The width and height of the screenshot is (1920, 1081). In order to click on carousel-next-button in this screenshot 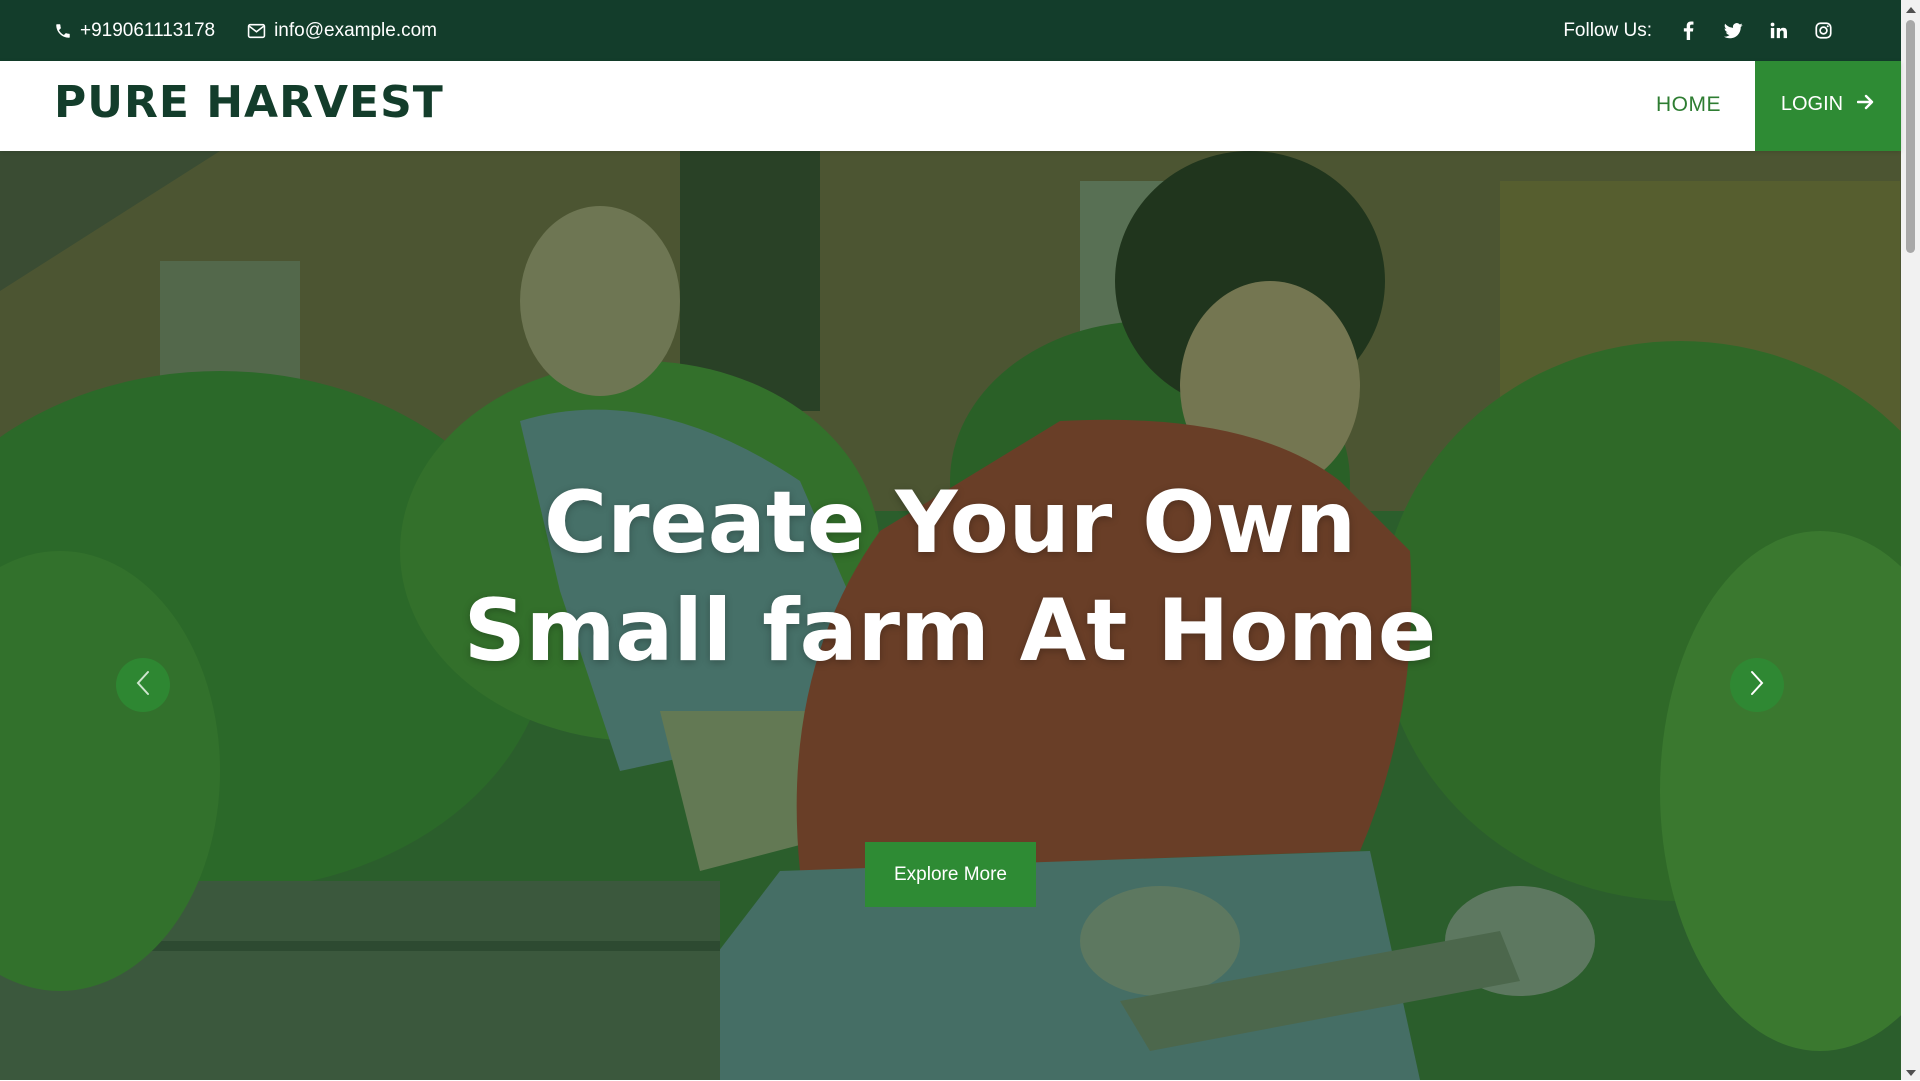, I will do `click(1757, 685)`.